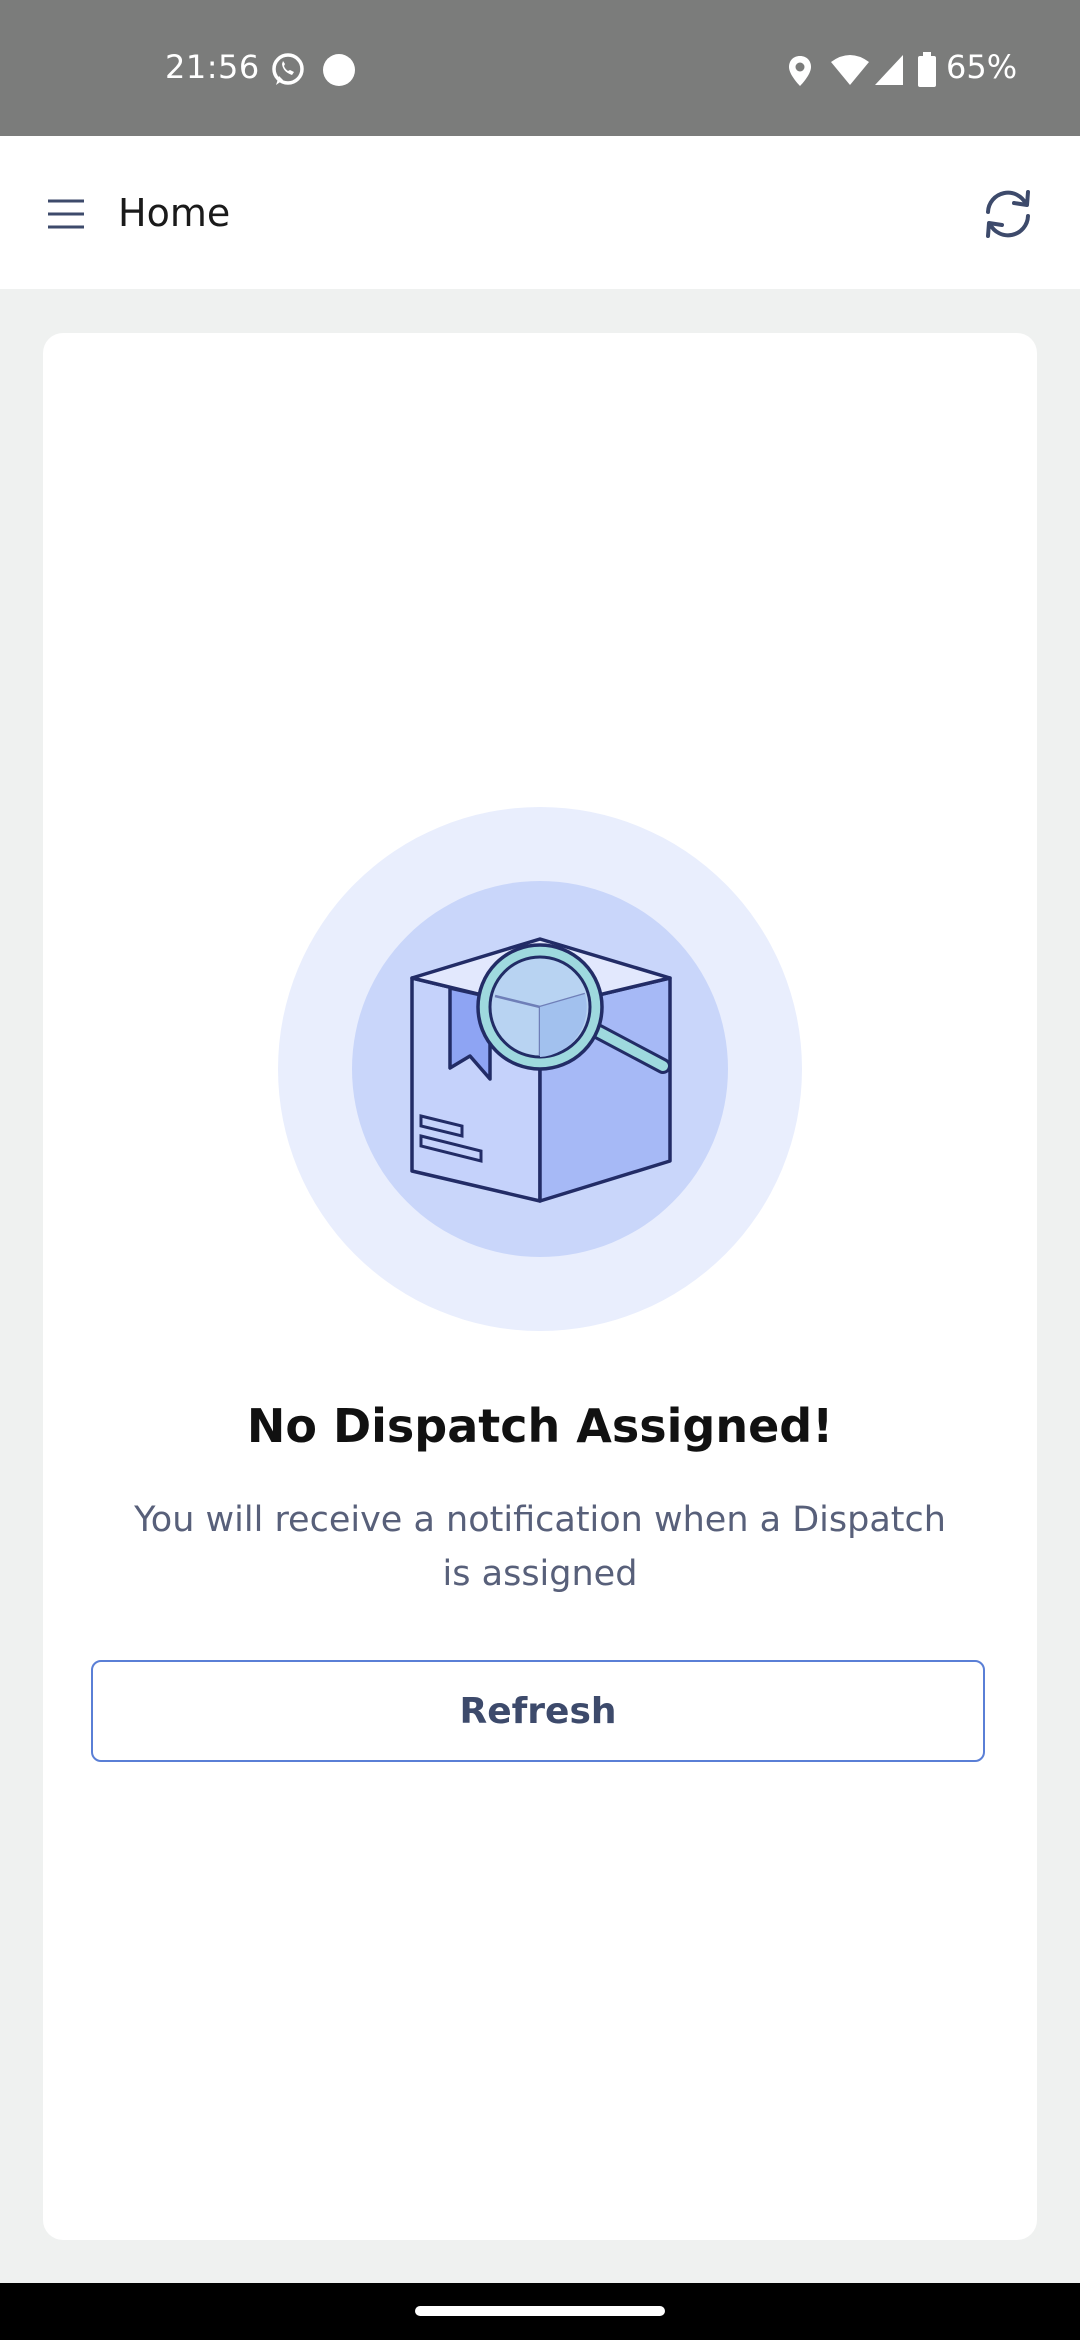 Image resolution: width=1080 pixels, height=2340 pixels. What do you see at coordinates (982, 67) in the screenshot?
I see `battery-percentage: 65%` at bounding box center [982, 67].